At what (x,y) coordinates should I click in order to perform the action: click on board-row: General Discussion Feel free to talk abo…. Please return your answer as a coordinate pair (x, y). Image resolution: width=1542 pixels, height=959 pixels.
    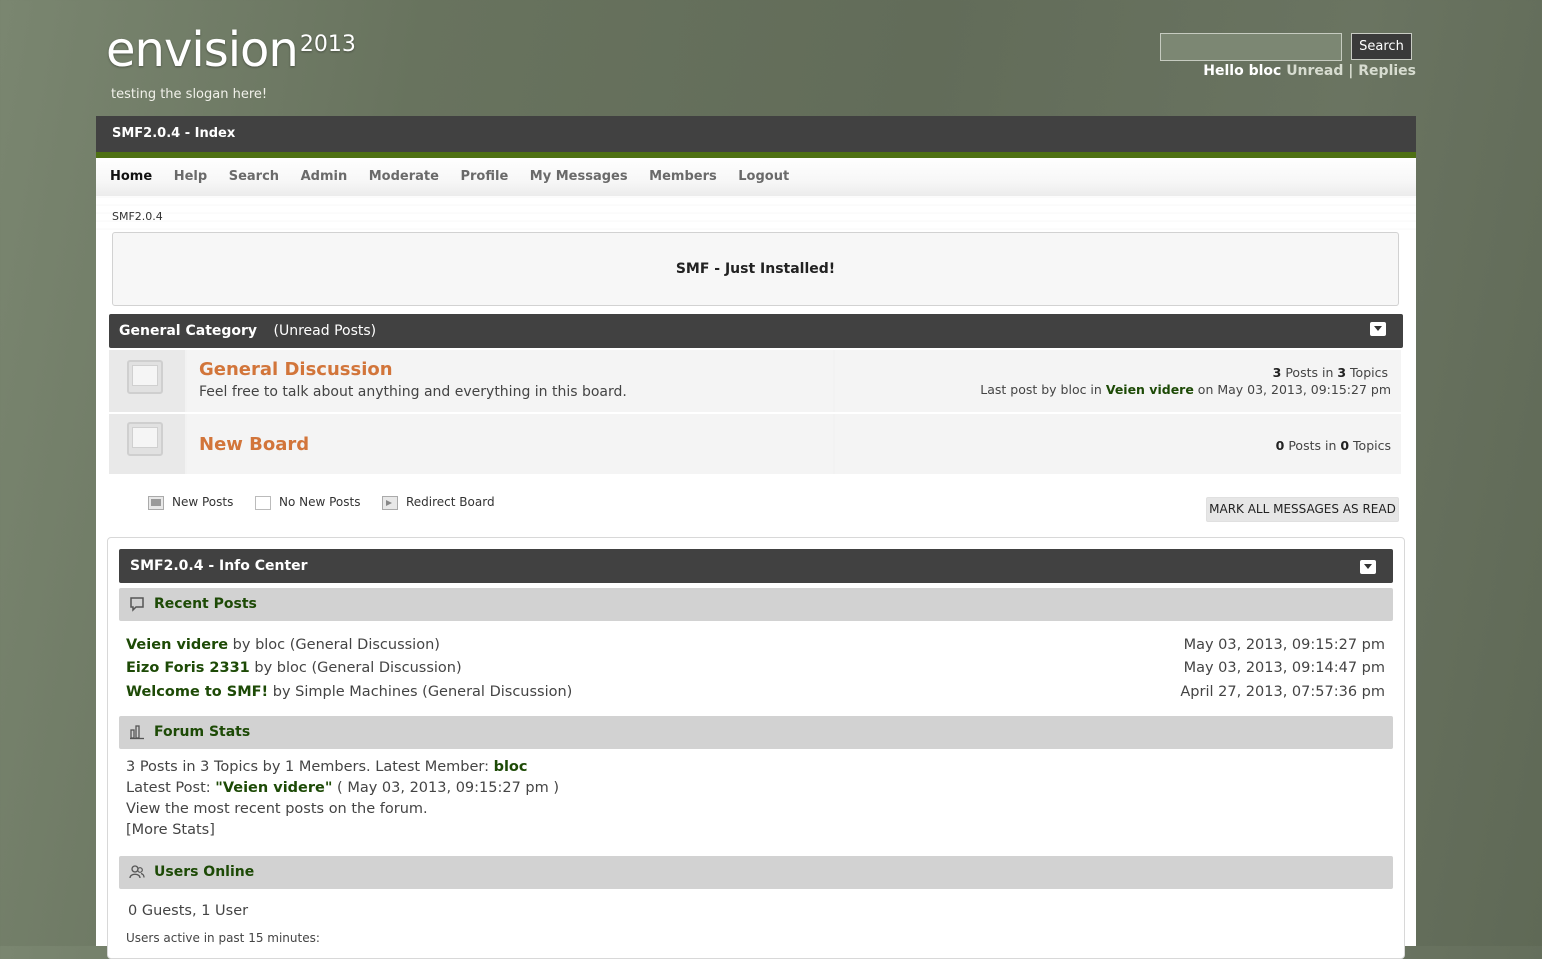
    Looking at the image, I should click on (755, 381).